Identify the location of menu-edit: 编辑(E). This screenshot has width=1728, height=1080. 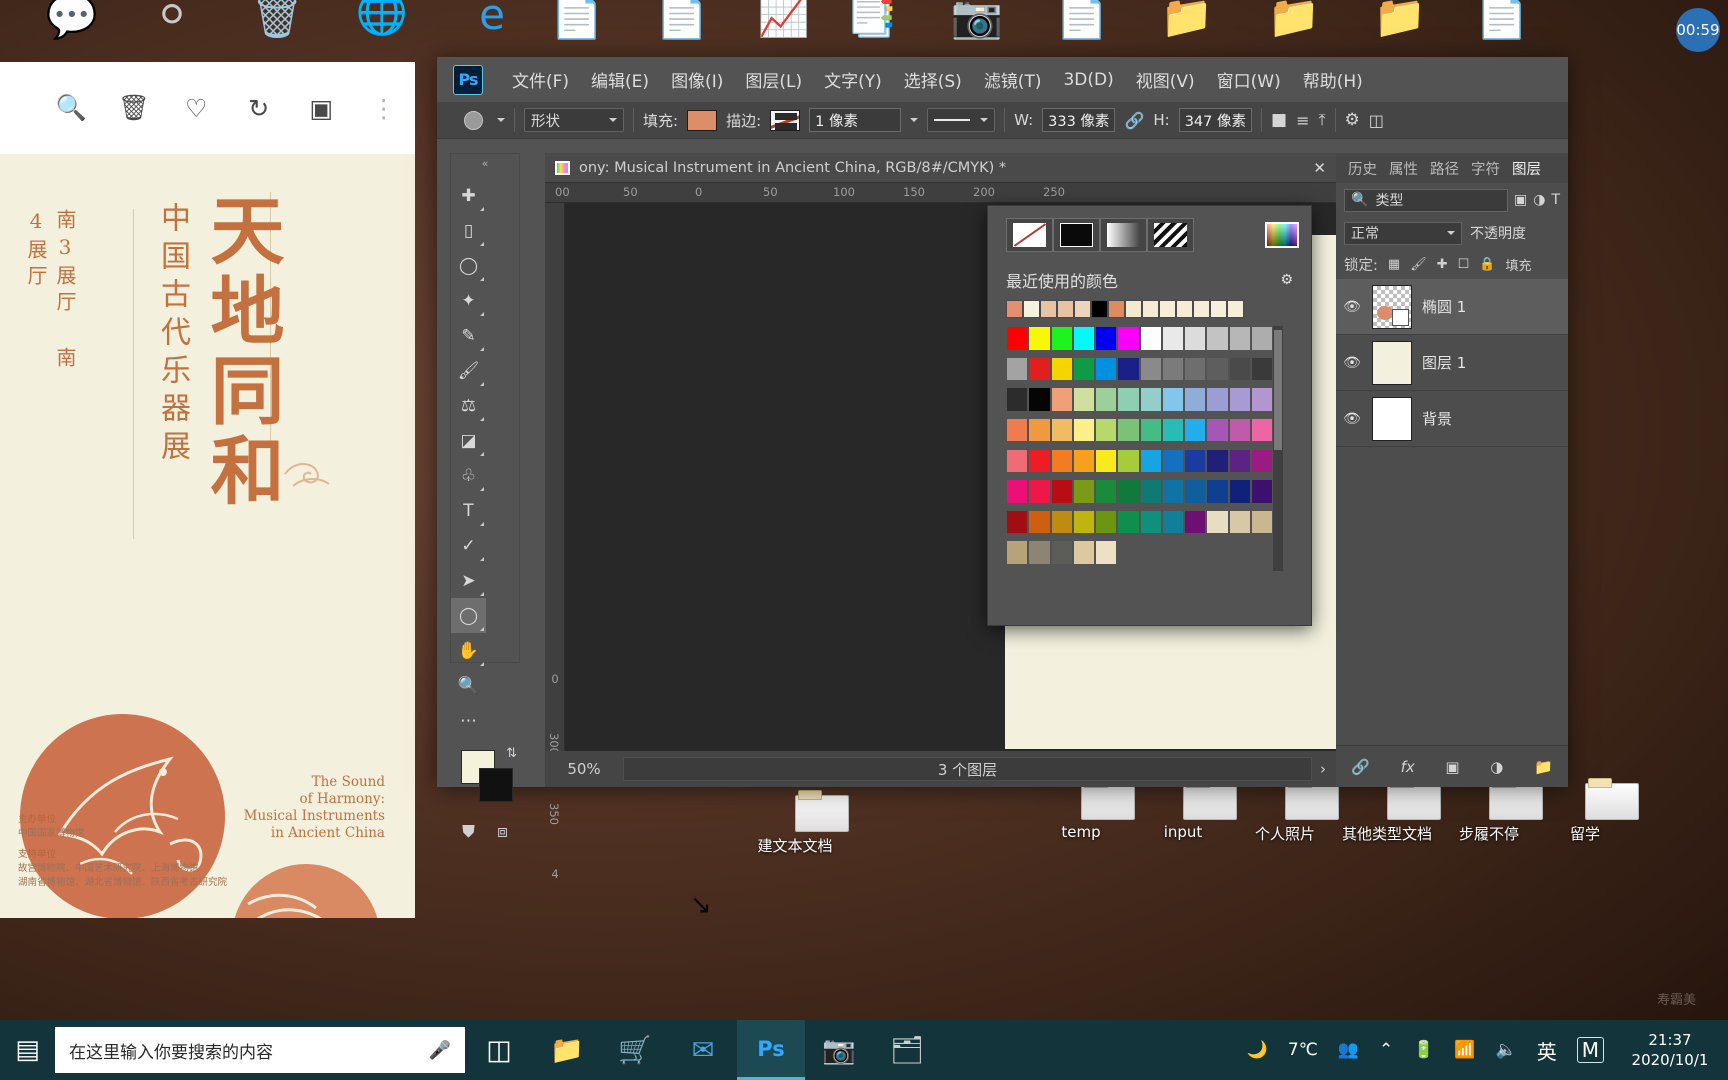
(620, 79).